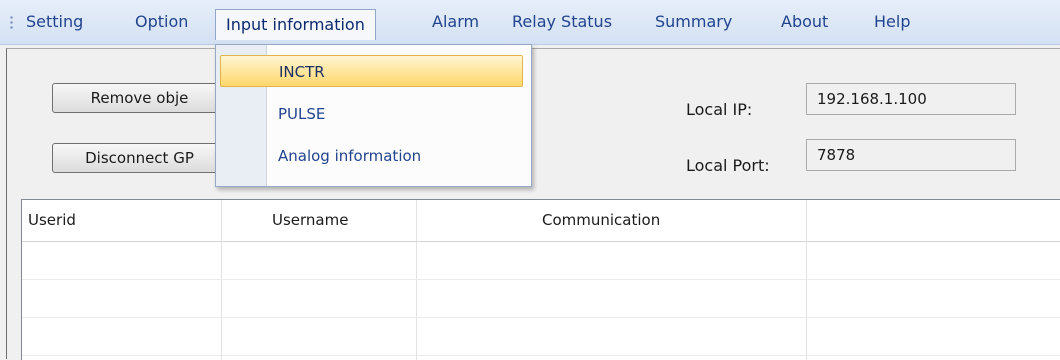 This screenshot has width=1060, height=360. I want to click on menu-summary: Summary, so click(693, 22).